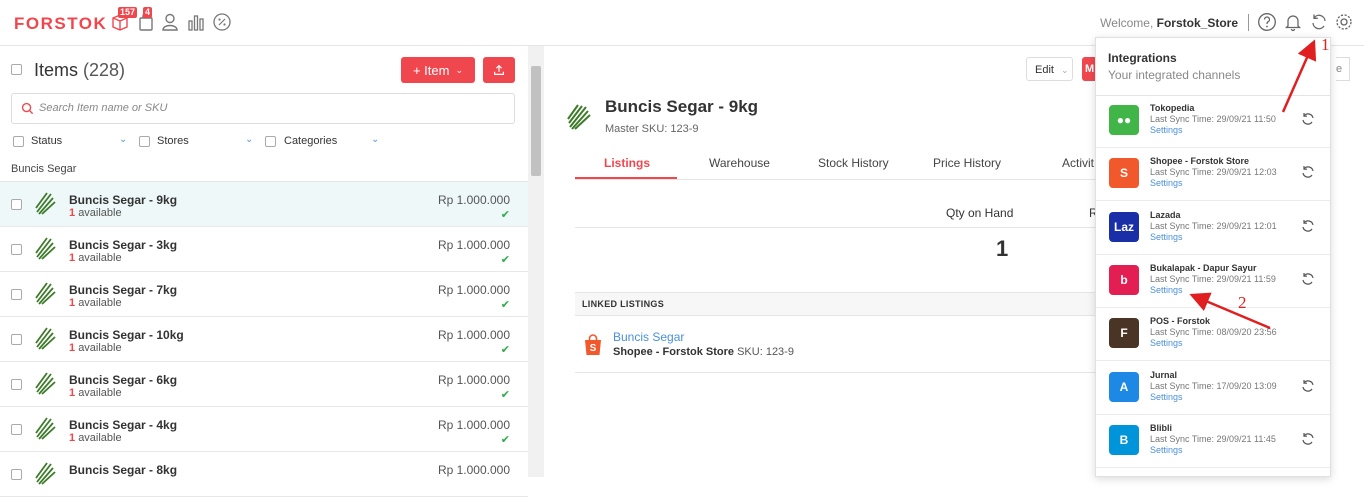 The height and width of the screenshot is (497, 1364). Describe the element at coordinates (1078, 163) in the screenshot. I see `tab-activity: Activit` at that location.